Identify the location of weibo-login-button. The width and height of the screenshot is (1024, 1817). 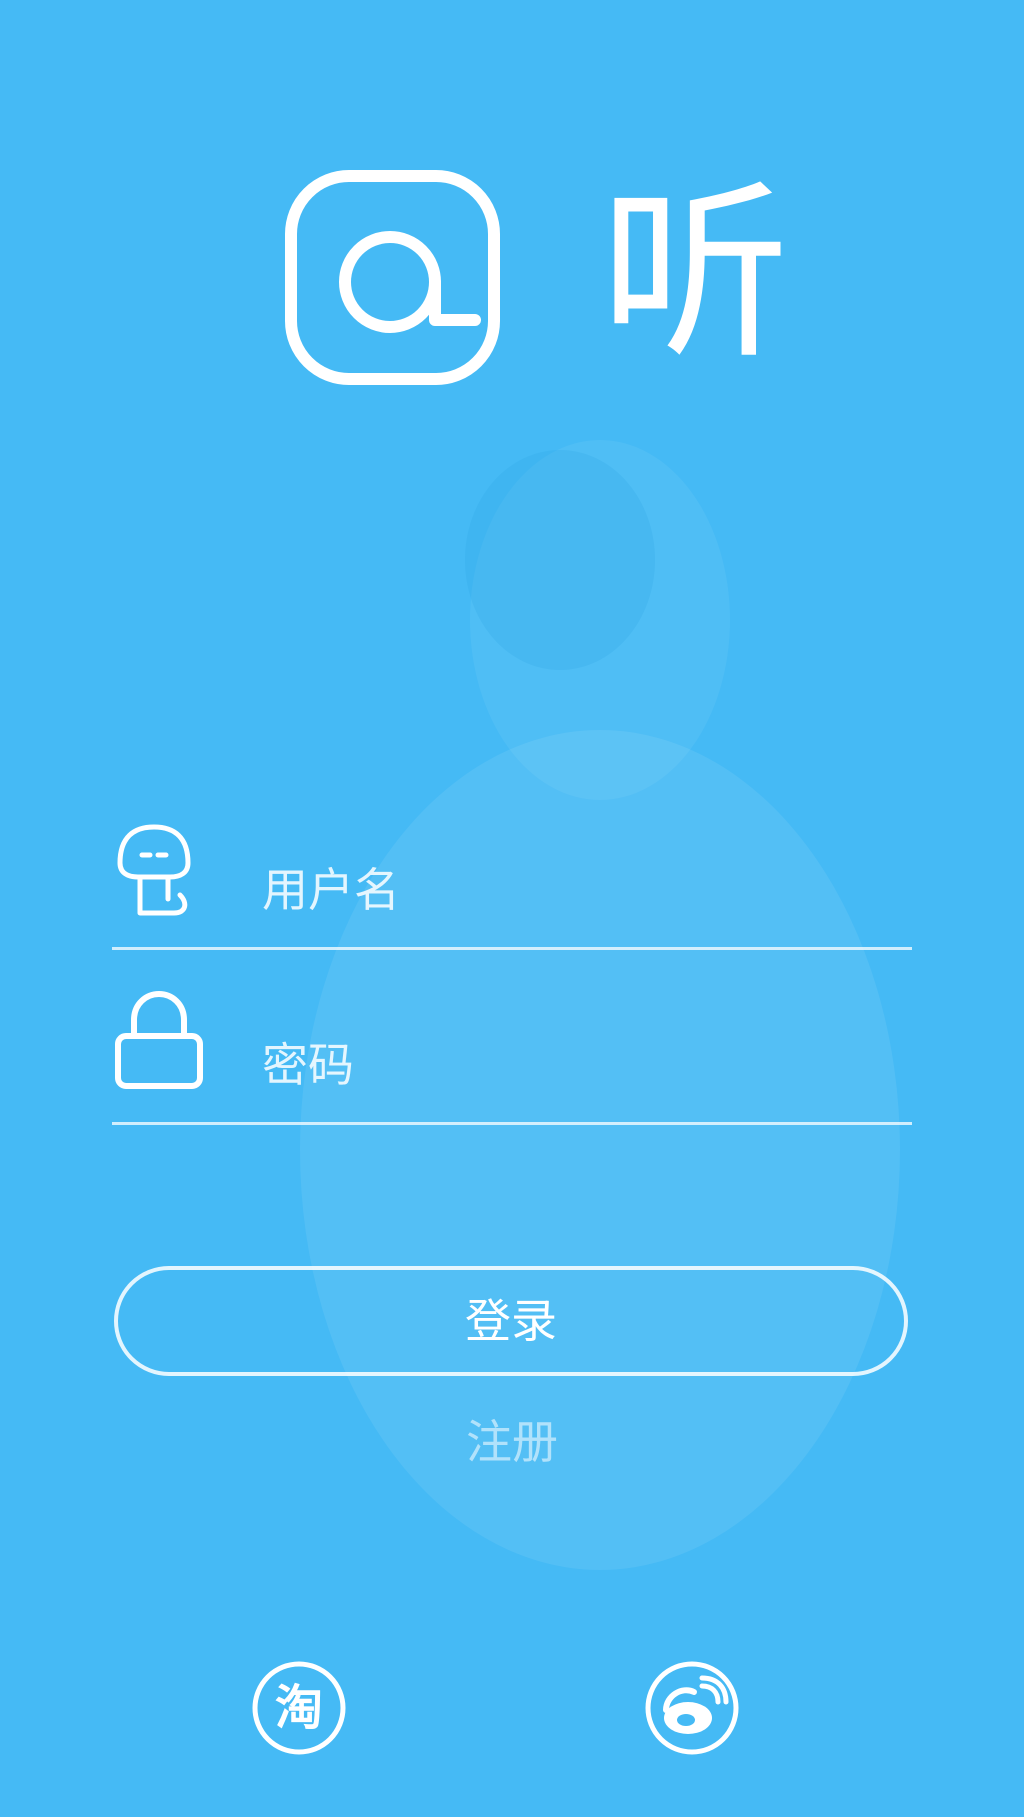
(692, 1708).